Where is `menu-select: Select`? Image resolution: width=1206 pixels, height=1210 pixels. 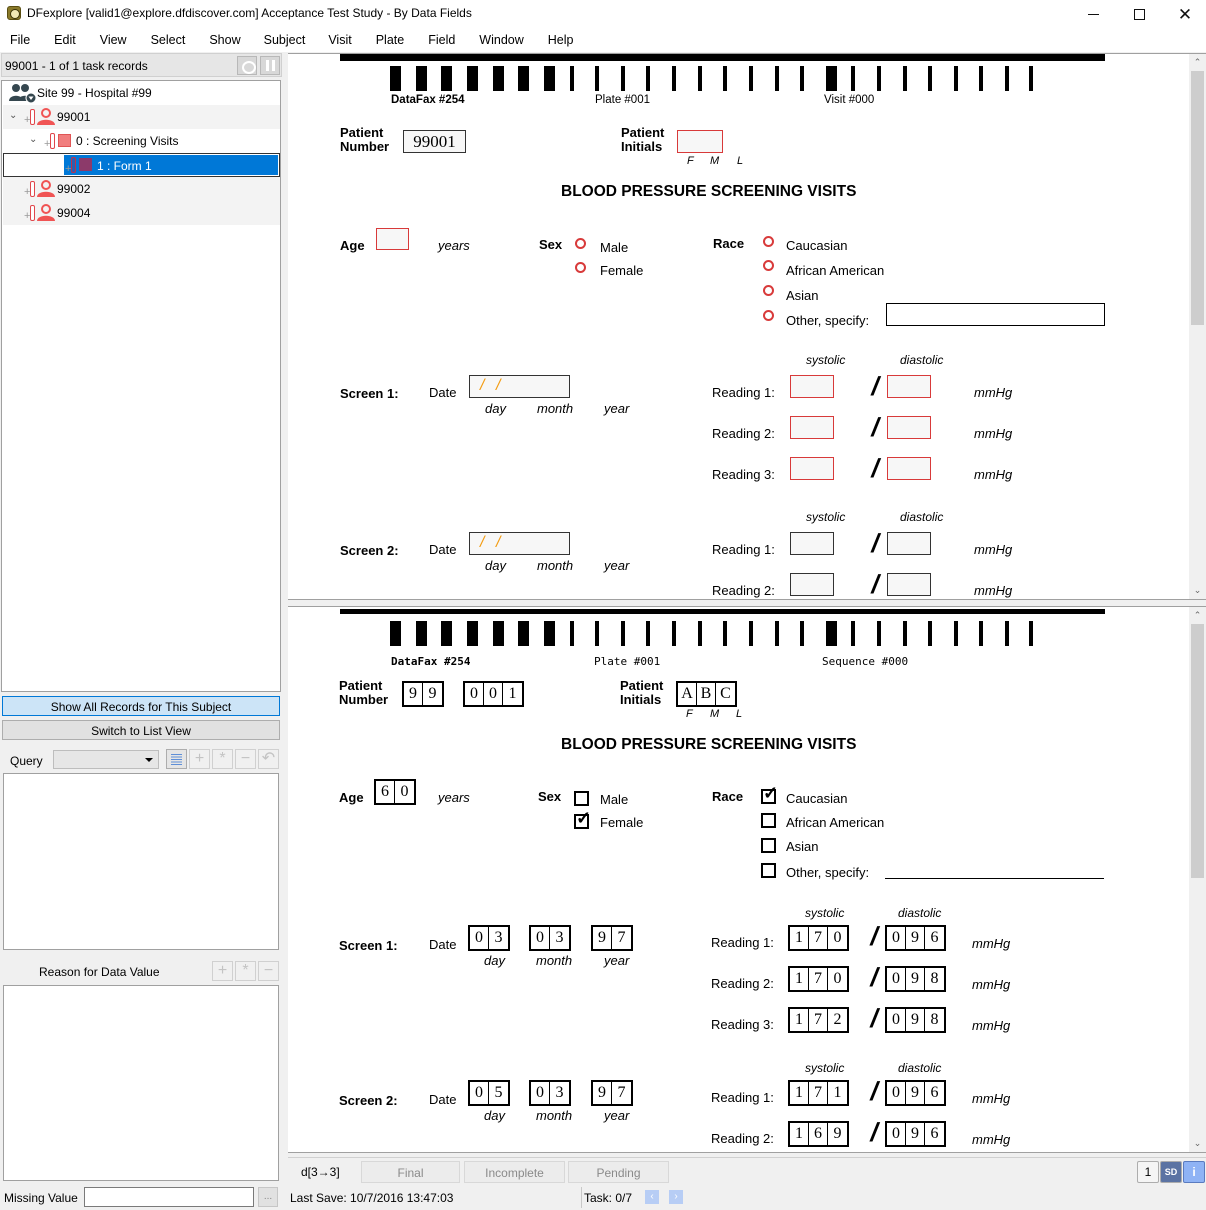 menu-select: Select is located at coordinates (168, 40).